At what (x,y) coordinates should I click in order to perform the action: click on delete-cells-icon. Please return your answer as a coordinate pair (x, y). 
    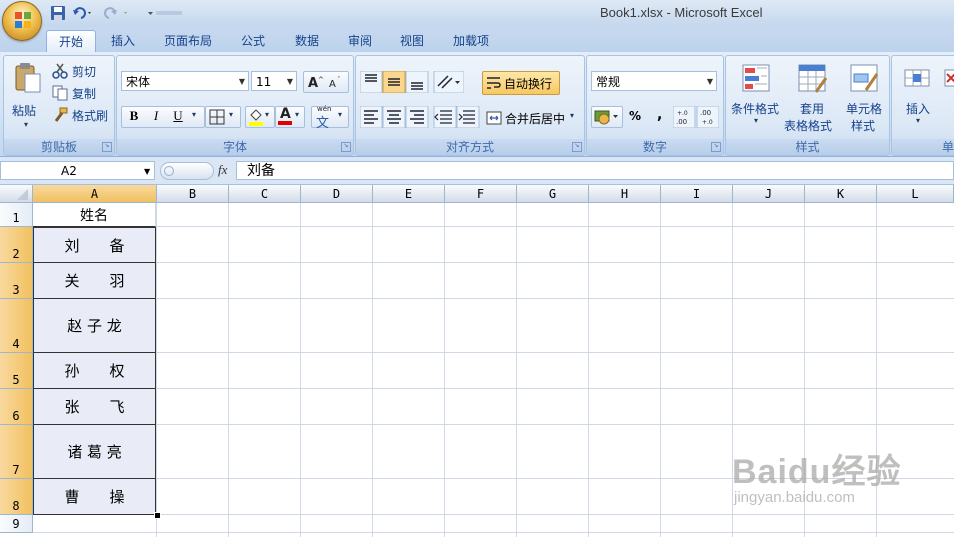
    Looking at the image, I should click on (949, 78).